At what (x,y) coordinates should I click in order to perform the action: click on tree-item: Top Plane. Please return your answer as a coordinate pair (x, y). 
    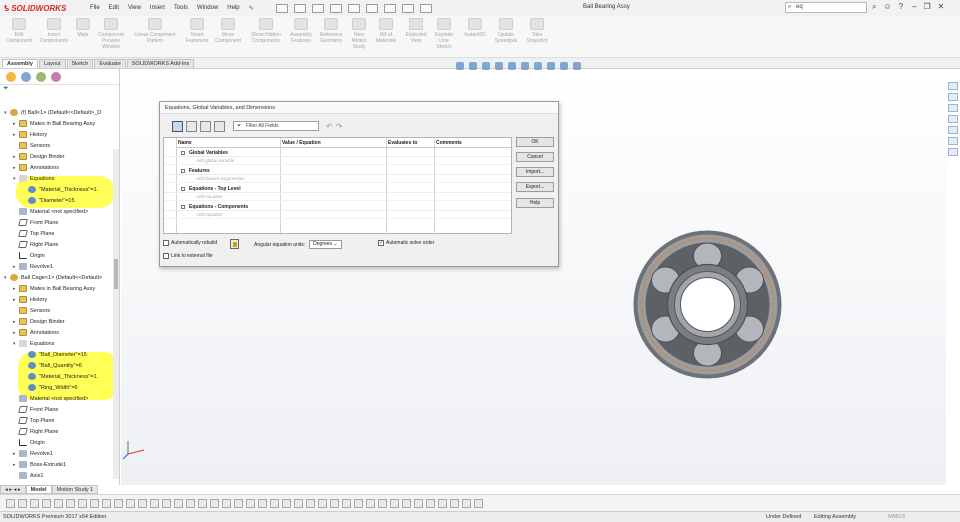
    Looking at the image, I should click on (33, 420).